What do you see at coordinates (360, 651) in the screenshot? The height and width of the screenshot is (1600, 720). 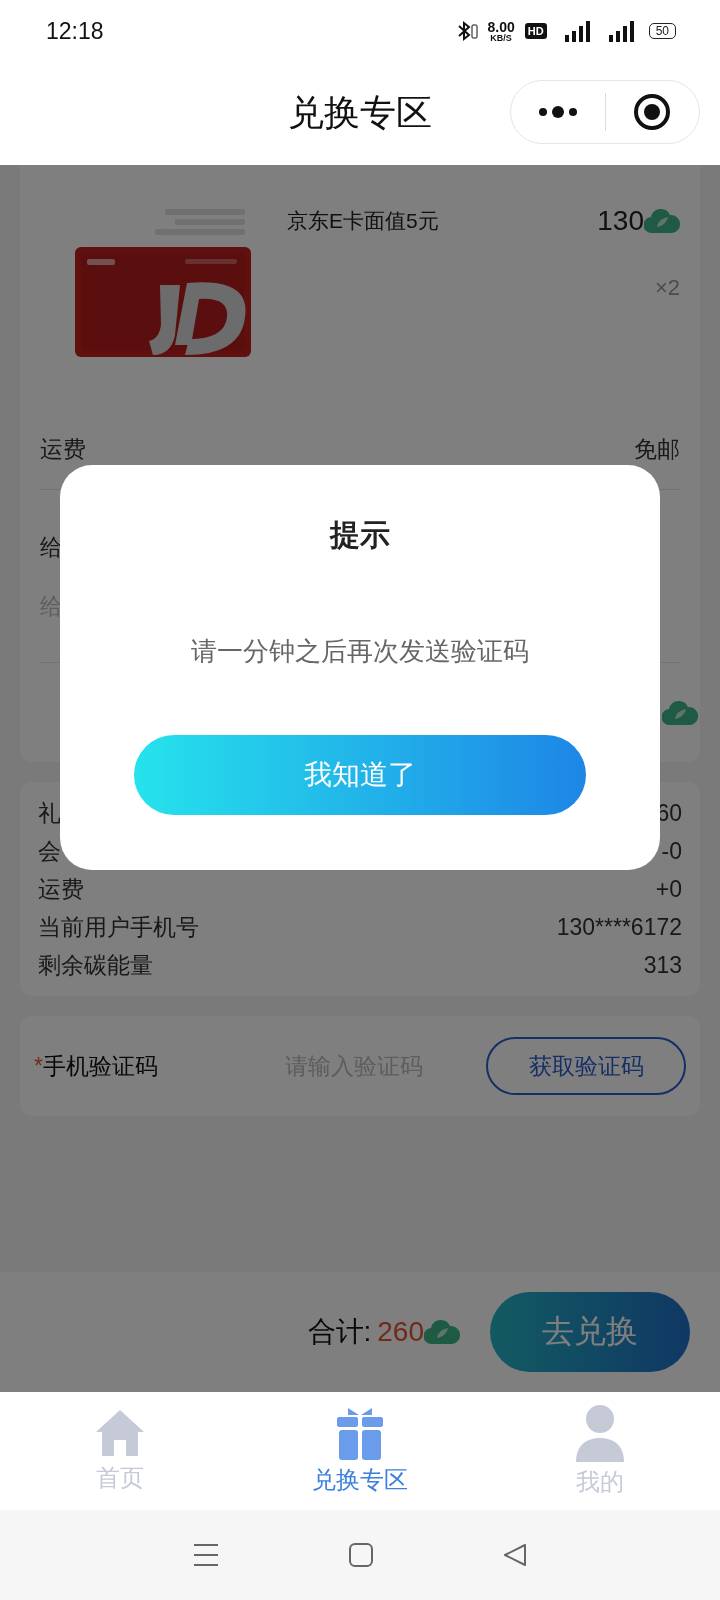 I see `dialog-message: 请一分钟之后再次发送验证码` at bounding box center [360, 651].